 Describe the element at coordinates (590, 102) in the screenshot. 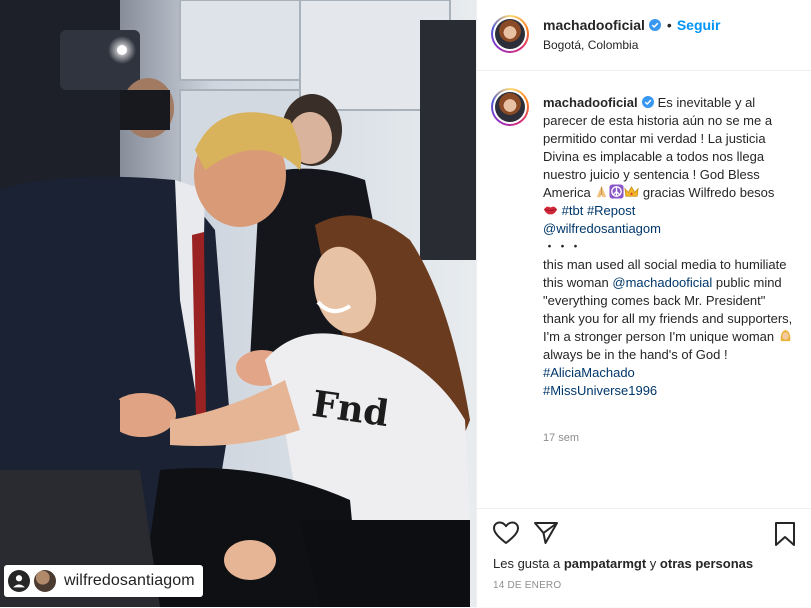

I see `caption-username: machadooficial` at that location.